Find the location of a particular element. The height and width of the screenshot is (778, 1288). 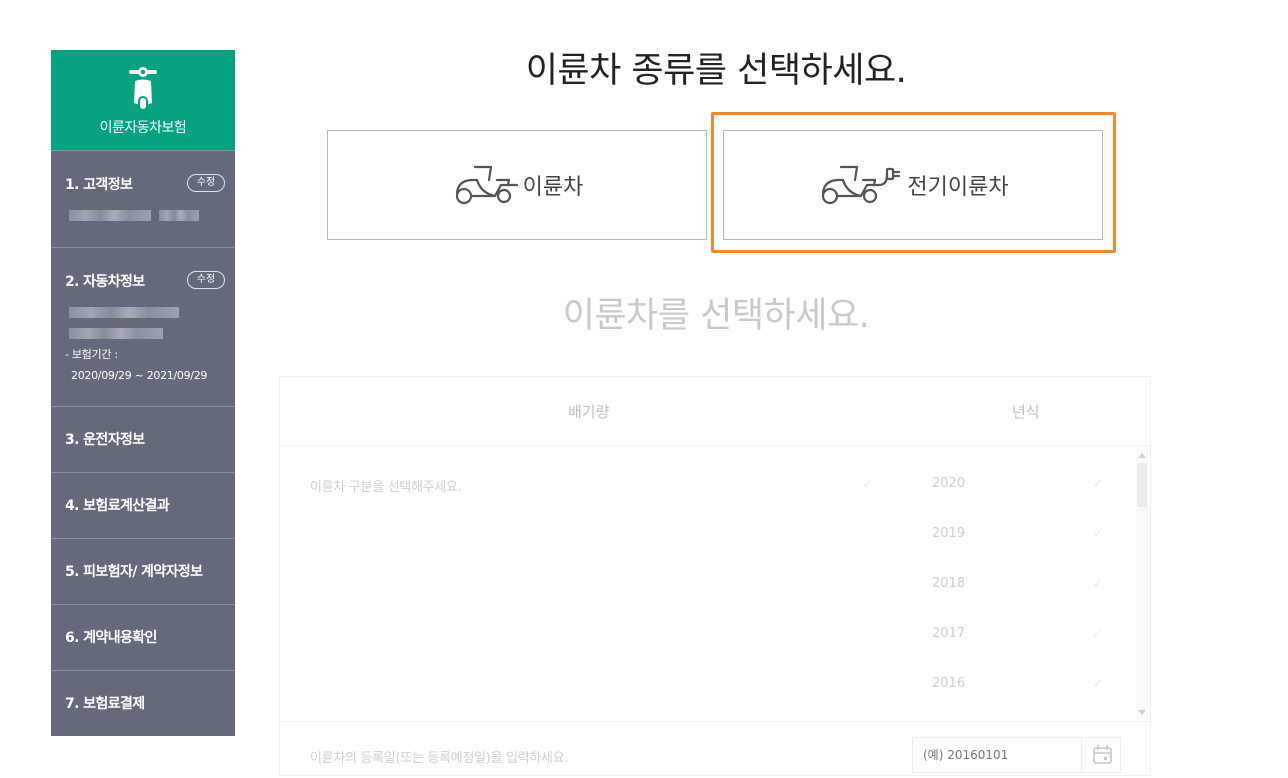

step-driver-info: 3. 운전자정보 is located at coordinates (143, 439).